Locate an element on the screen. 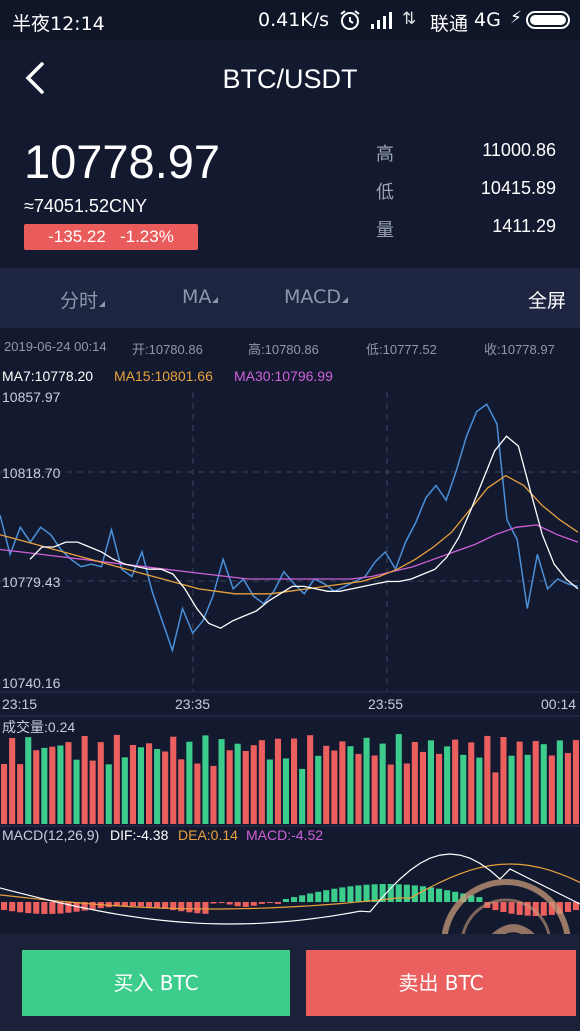  high-label: 高 is located at coordinates (385, 154).